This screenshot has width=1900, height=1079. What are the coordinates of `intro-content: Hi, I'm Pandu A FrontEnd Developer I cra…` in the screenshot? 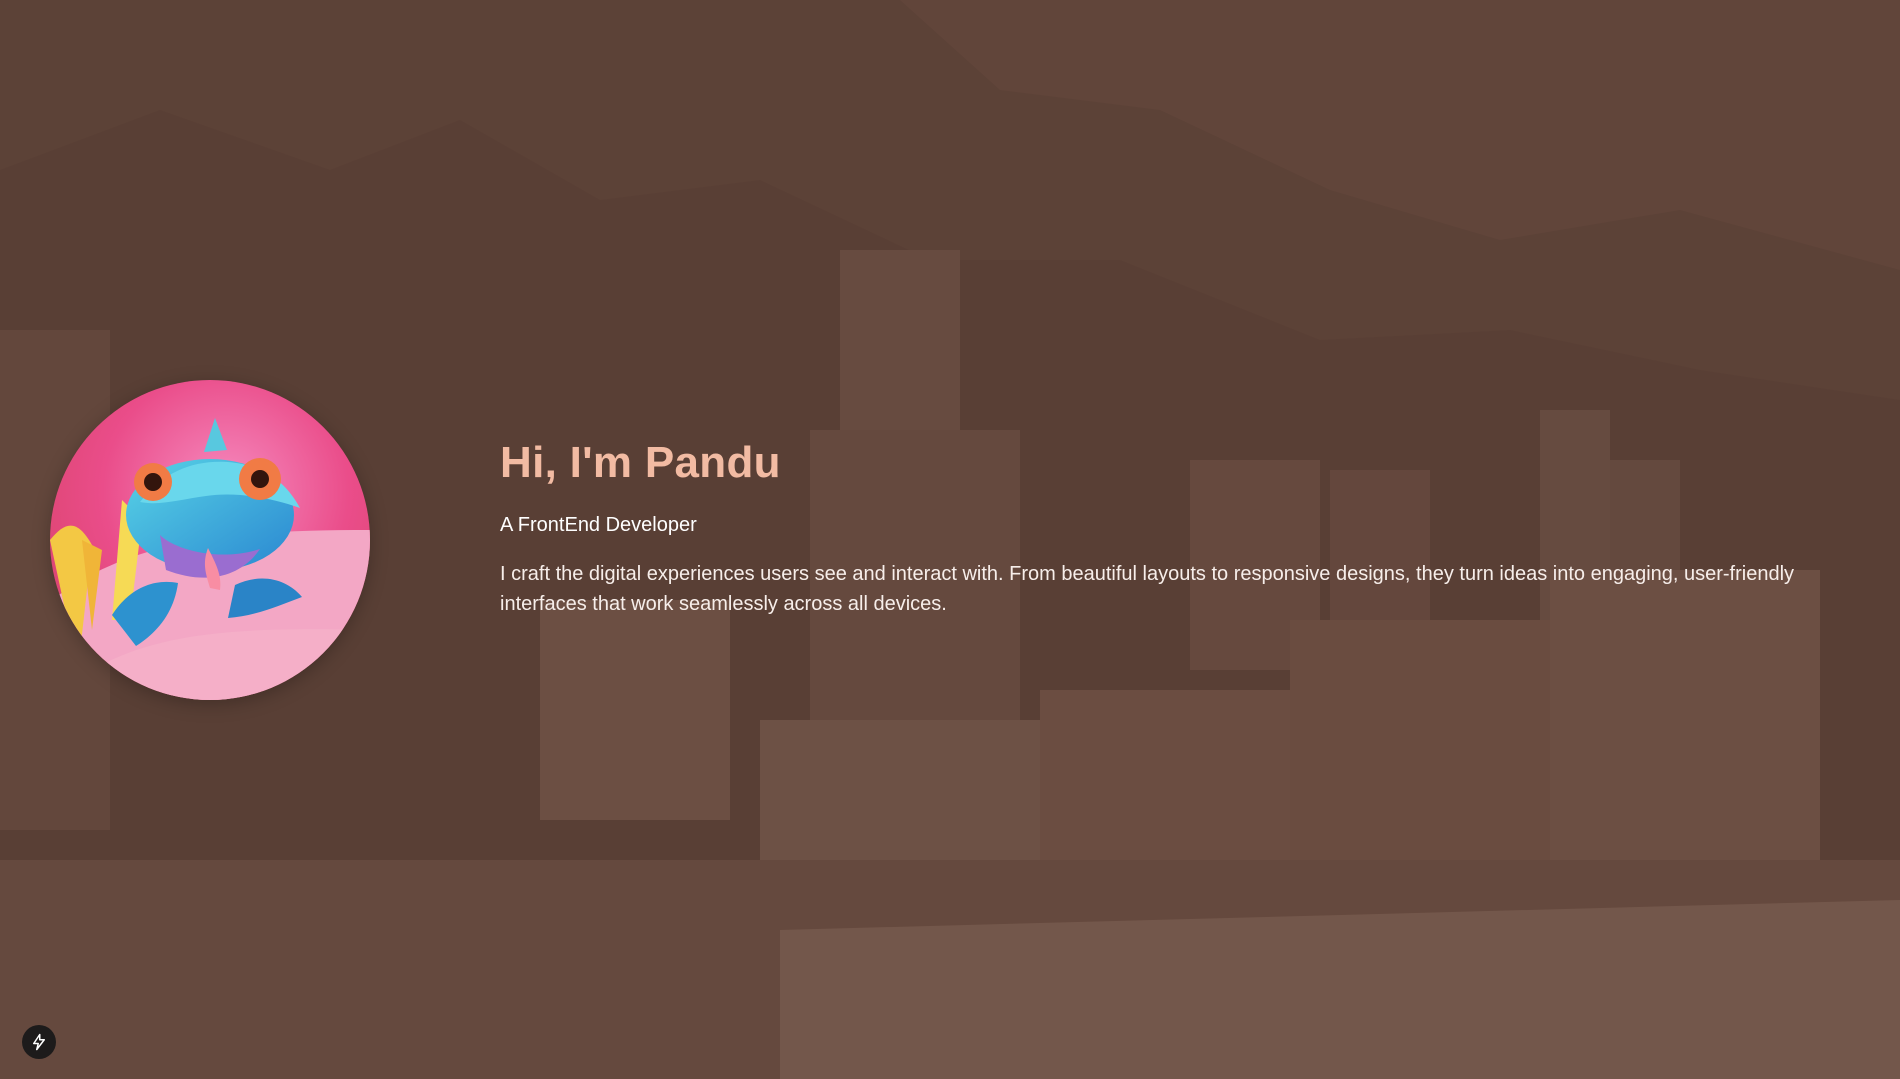 It's located at (1160, 528).